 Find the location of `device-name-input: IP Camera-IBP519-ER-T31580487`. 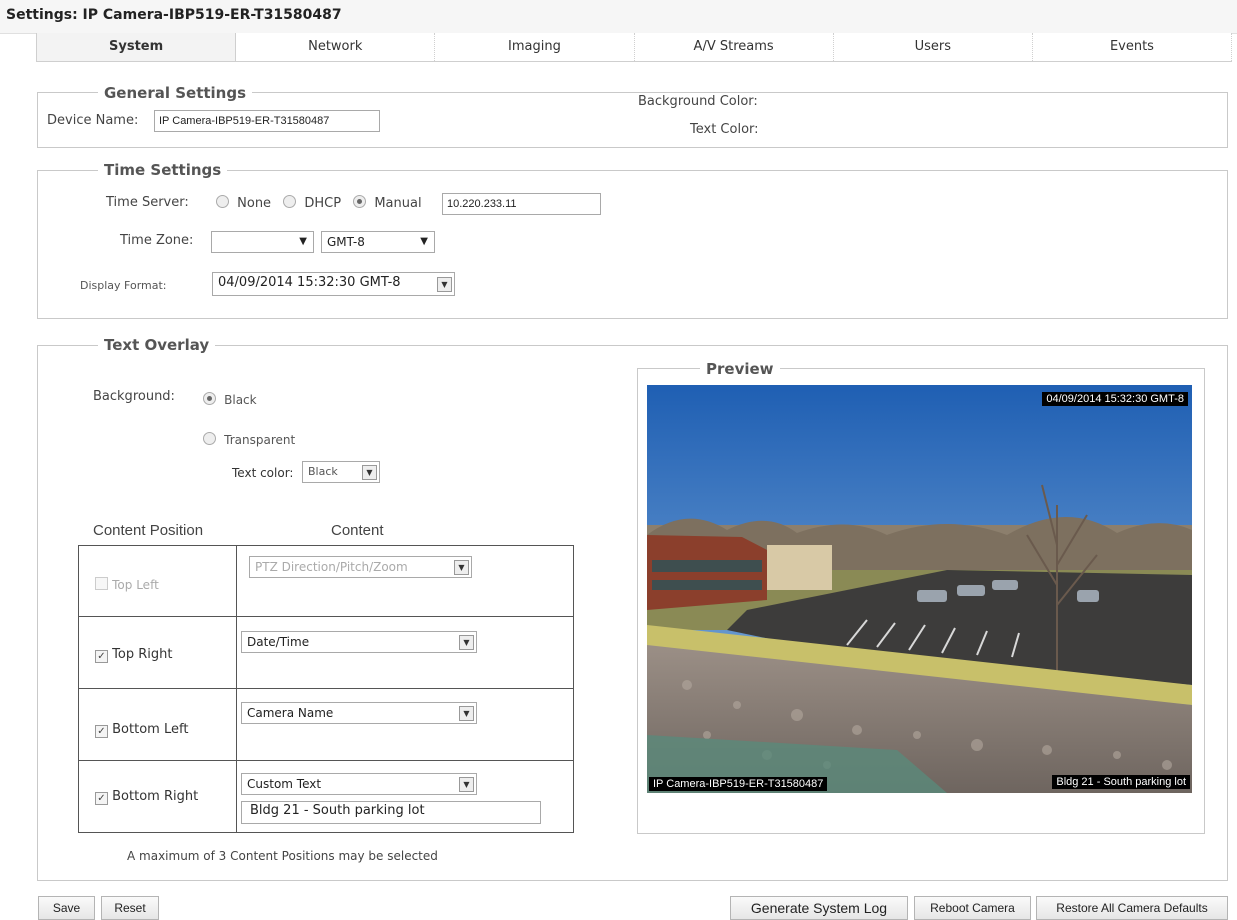

device-name-input: IP Camera-IBP519-ER-T31580487 is located at coordinates (267, 121).